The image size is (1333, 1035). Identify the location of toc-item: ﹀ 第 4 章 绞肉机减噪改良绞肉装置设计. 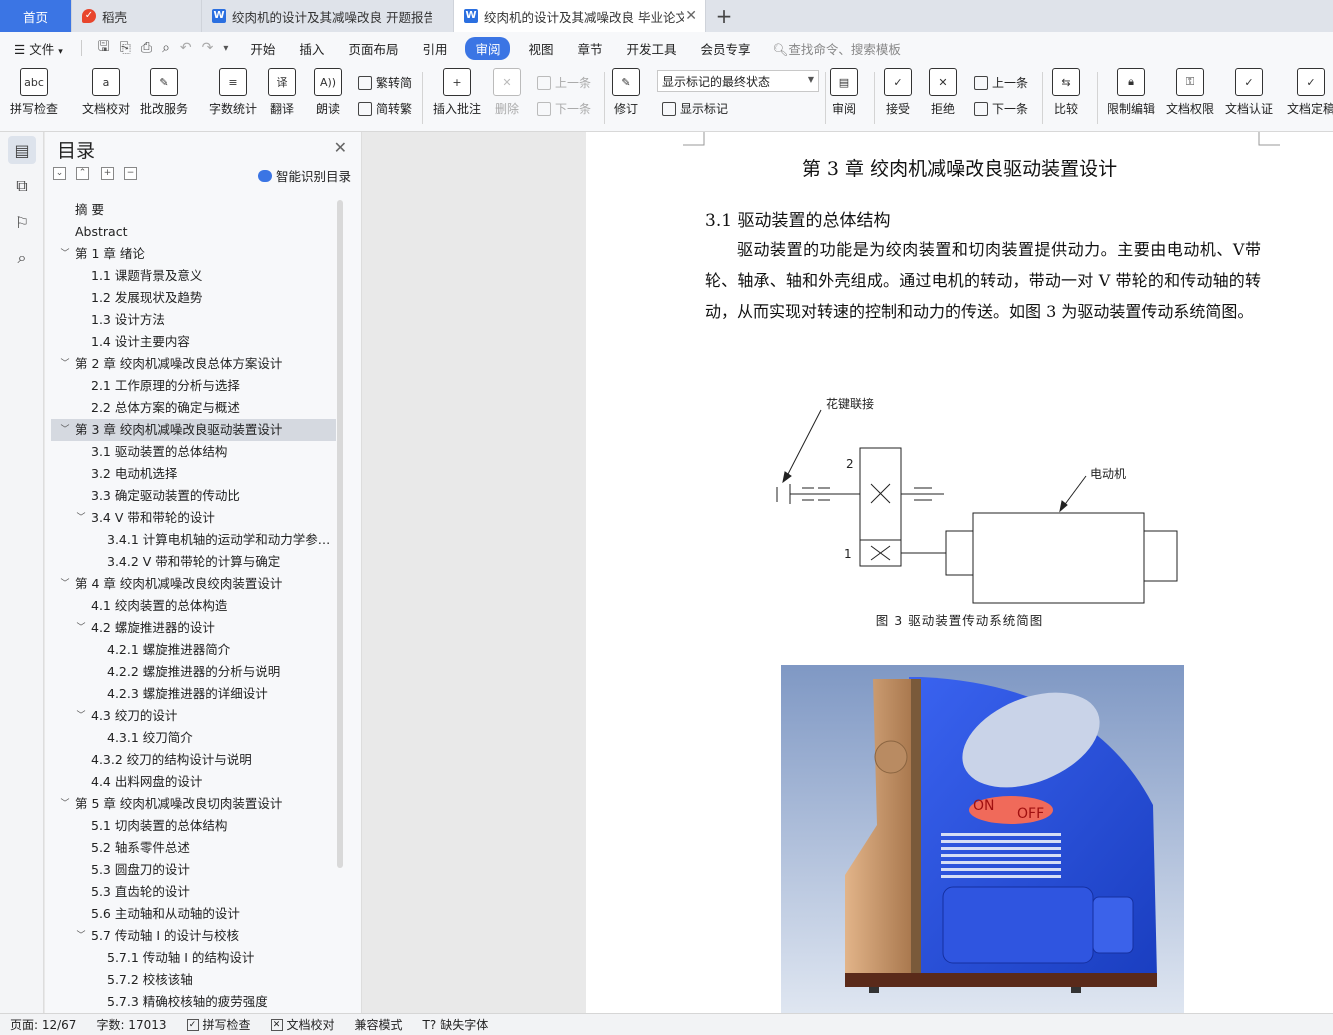
(193, 584).